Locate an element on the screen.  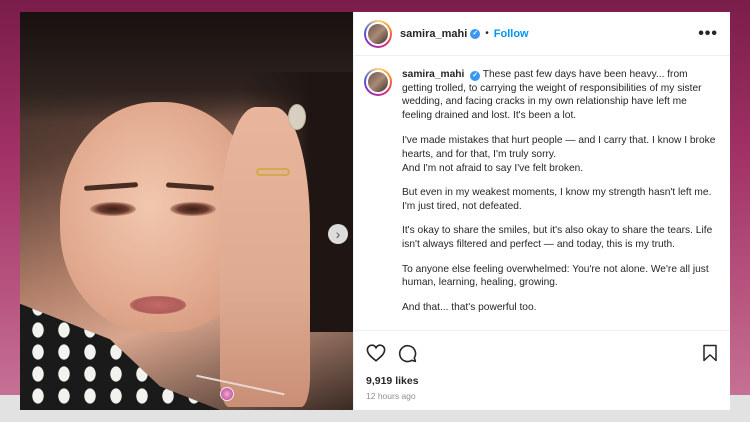
photo-ring is located at coordinates (273, 172).